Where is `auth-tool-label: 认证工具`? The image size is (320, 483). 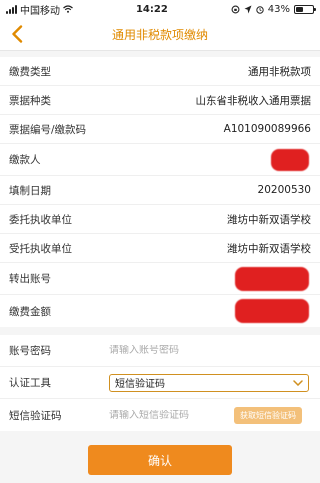
auth-tool-label: 认证工具 is located at coordinates (30, 383).